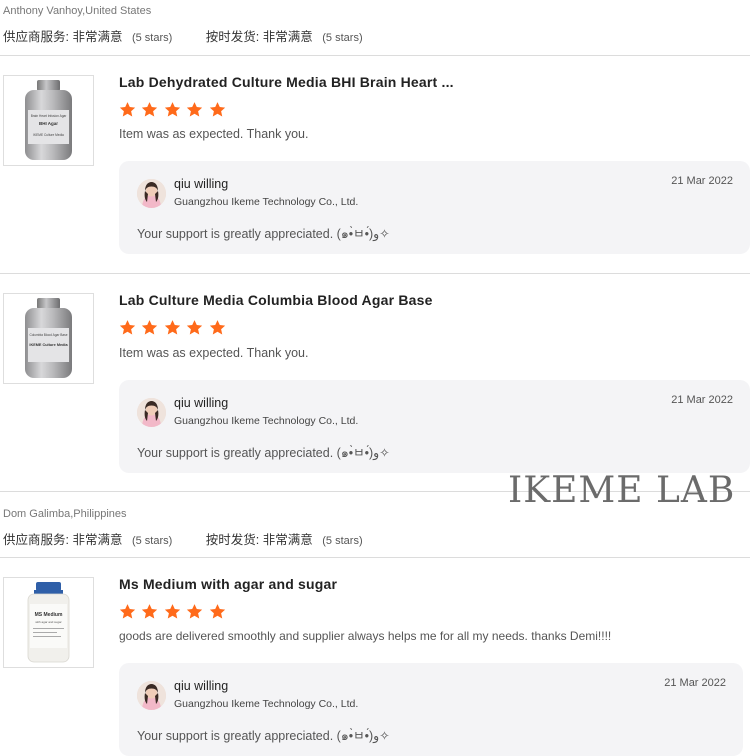 The height and width of the screenshot is (756, 750). I want to click on product-title-link: Ms Medium with agar and sugar, so click(228, 584).